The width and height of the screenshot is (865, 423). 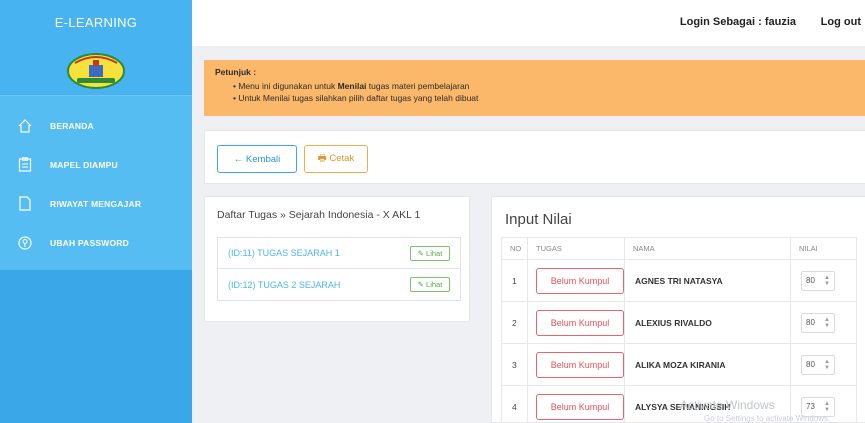 I want to click on school-logo-icon, so click(x=96, y=70).